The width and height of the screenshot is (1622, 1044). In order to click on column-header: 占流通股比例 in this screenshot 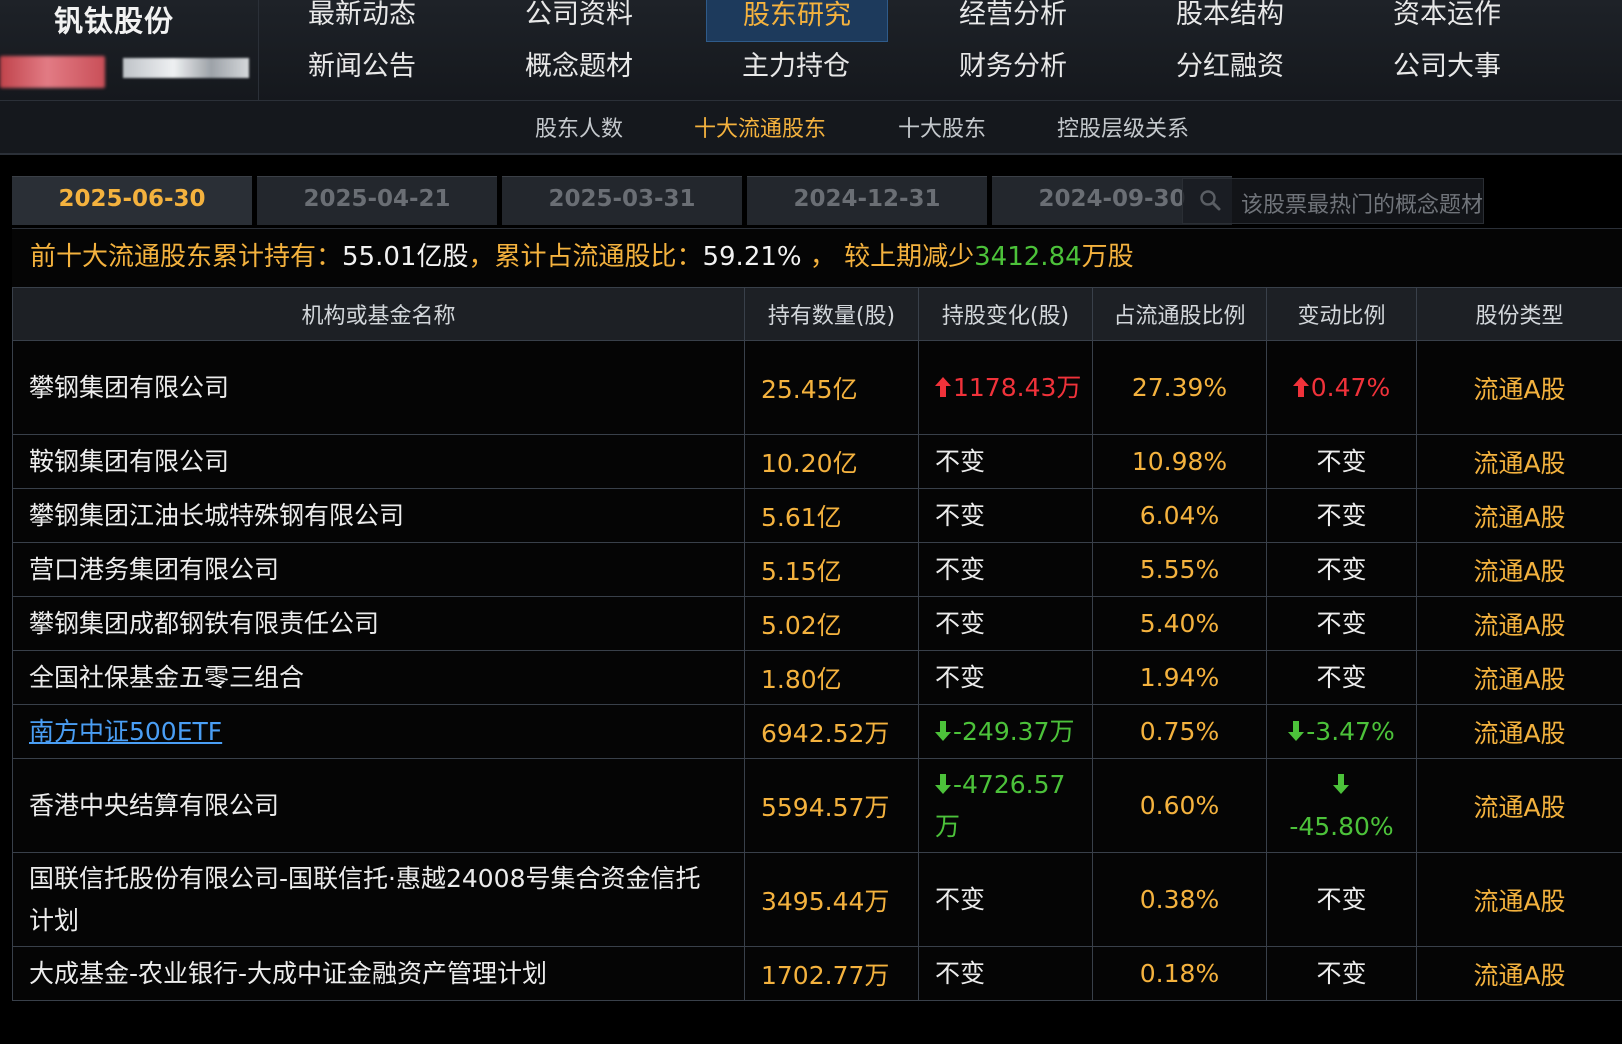, I will do `click(1179, 314)`.